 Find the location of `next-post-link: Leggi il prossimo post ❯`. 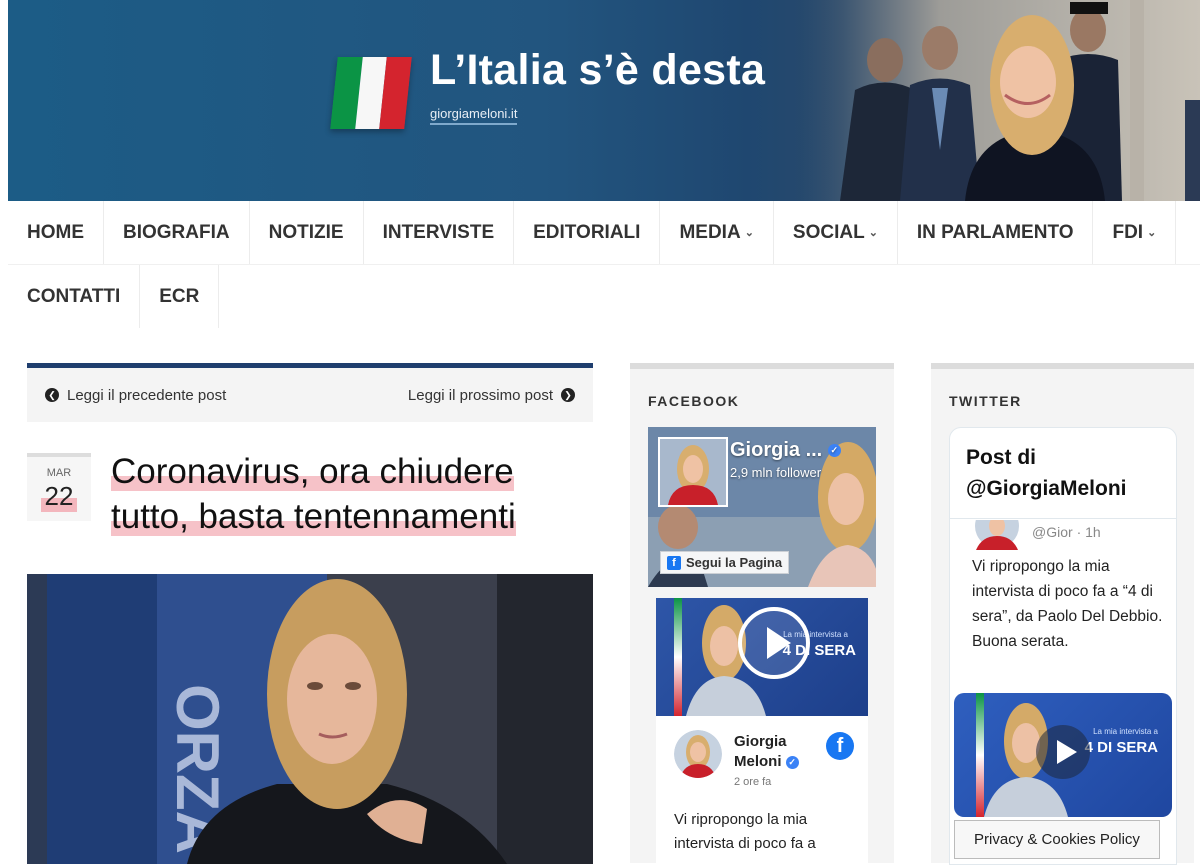

next-post-link: Leggi il prossimo post ❯ is located at coordinates (491, 395).